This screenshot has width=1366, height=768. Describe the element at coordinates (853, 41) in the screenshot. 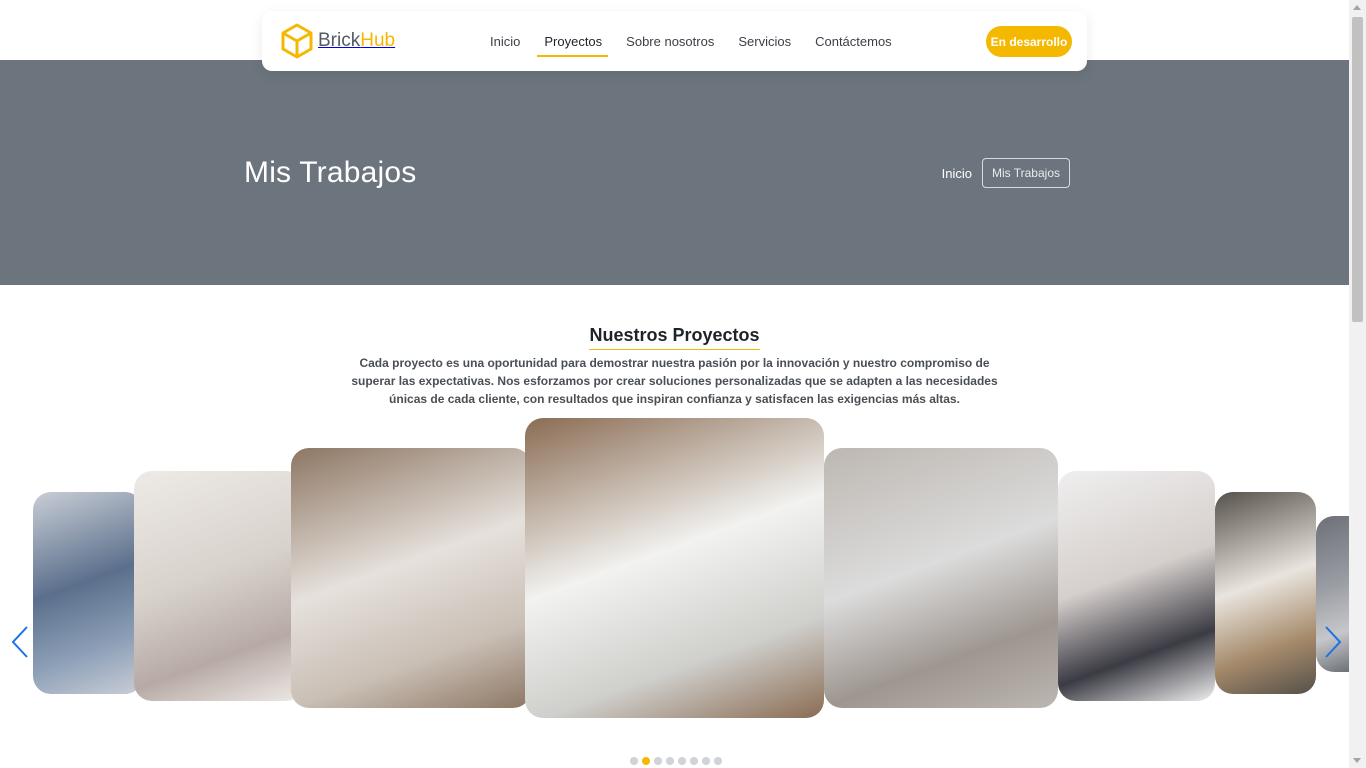

I see `nav-item-contactemos: Contáctemos` at that location.